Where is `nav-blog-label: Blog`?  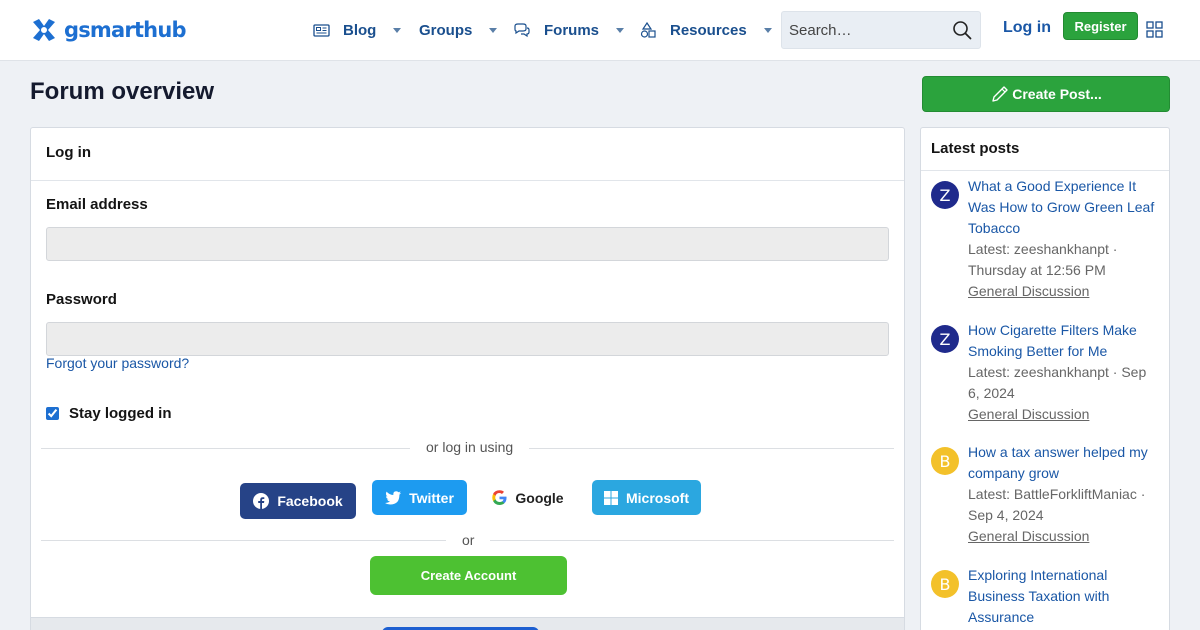 nav-blog-label: Blog is located at coordinates (360, 30).